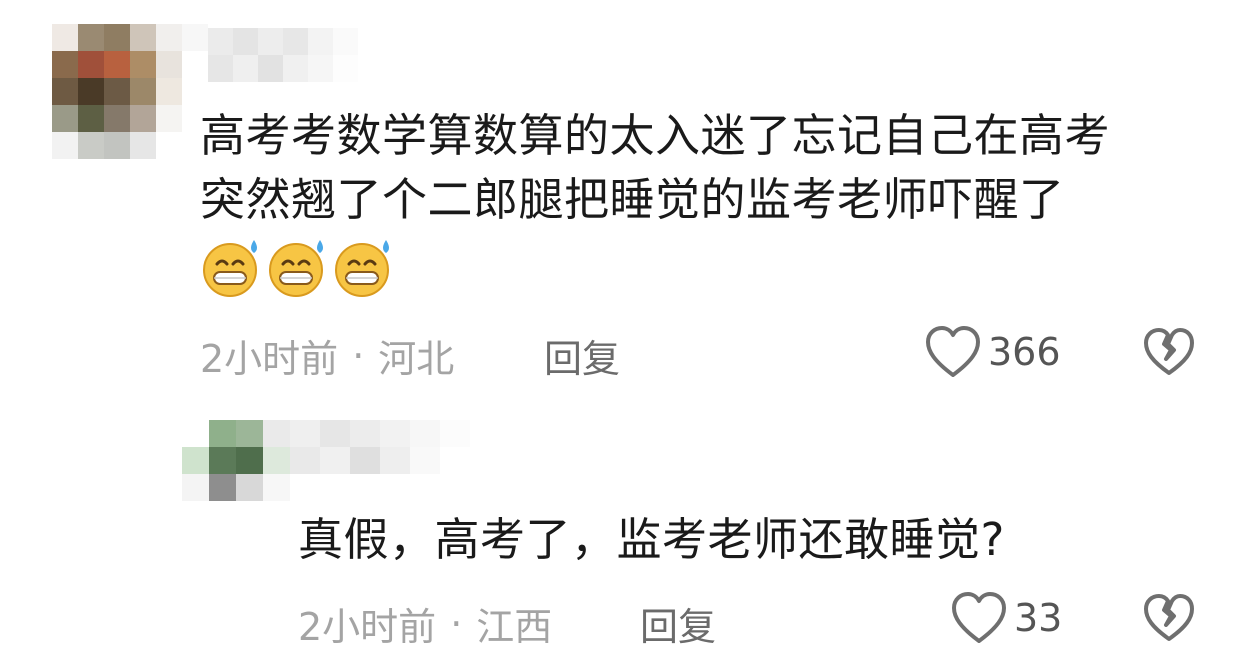 Image resolution: width=1260 pixels, height=670 pixels. I want to click on like-count: 366, so click(1024, 352).